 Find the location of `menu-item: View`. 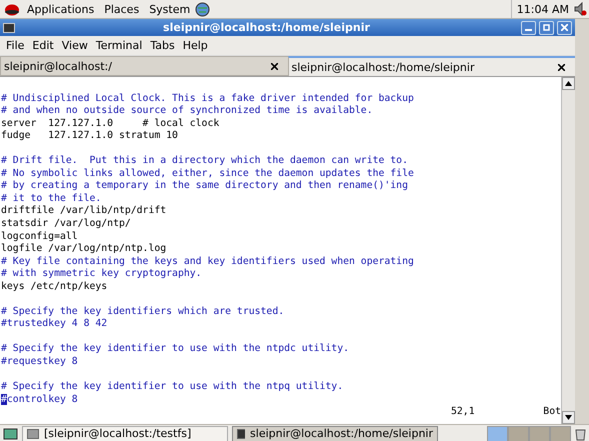

menu-item: View is located at coordinates (75, 45).